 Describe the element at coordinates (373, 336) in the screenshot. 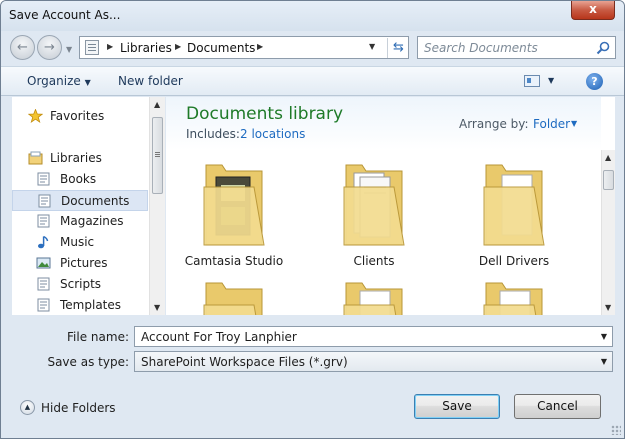

I see `file-name-field: Account For Troy Lanphier ▼` at that location.